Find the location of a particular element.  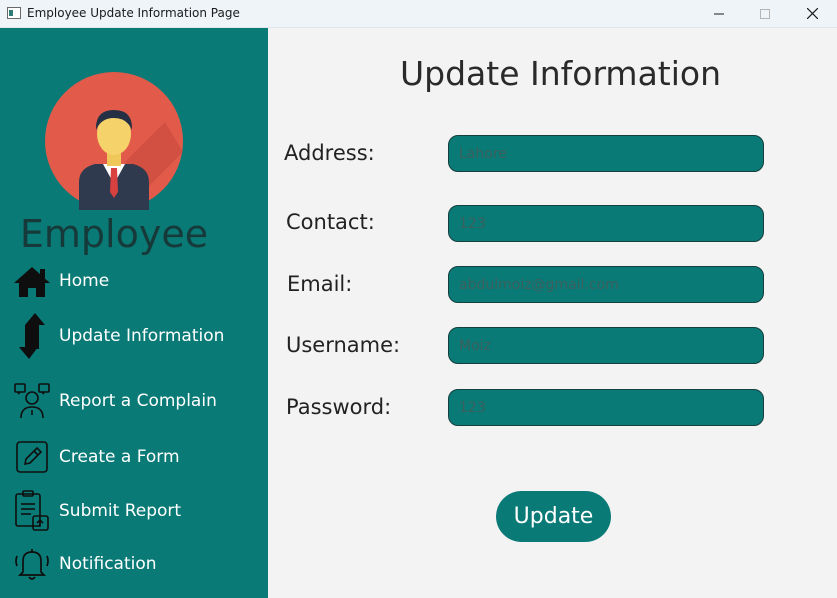

update-arrows-icon is located at coordinates (32, 336).